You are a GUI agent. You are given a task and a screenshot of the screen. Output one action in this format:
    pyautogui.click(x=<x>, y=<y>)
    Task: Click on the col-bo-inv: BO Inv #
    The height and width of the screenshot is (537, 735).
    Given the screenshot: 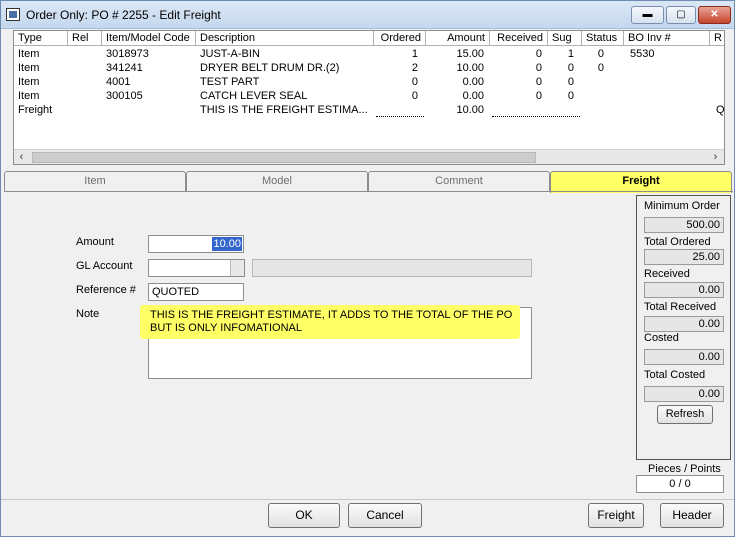 What is the action you would take?
    pyautogui.click(x=667, y=38)
    